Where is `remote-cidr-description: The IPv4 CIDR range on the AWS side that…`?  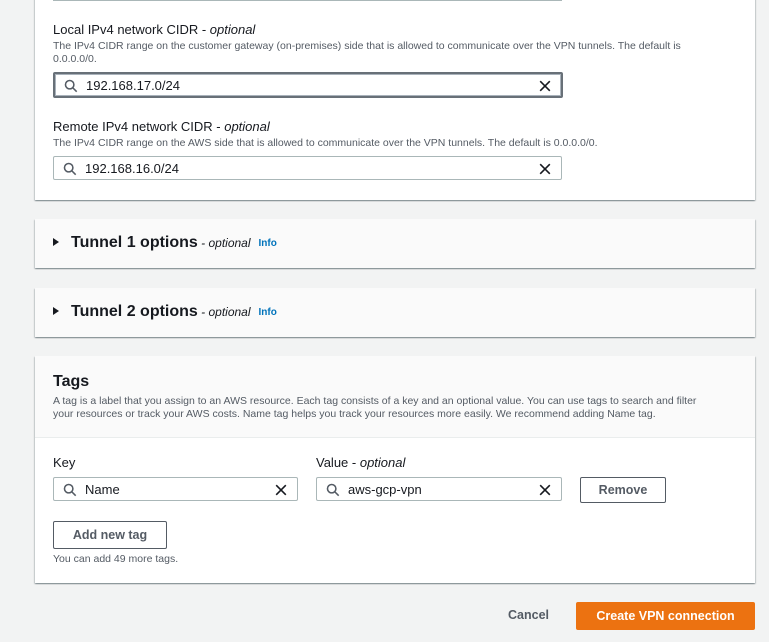
remote-cidr-description: The IPv4 CIDR range on the AWS side that… is located at coordinates (325, 143).